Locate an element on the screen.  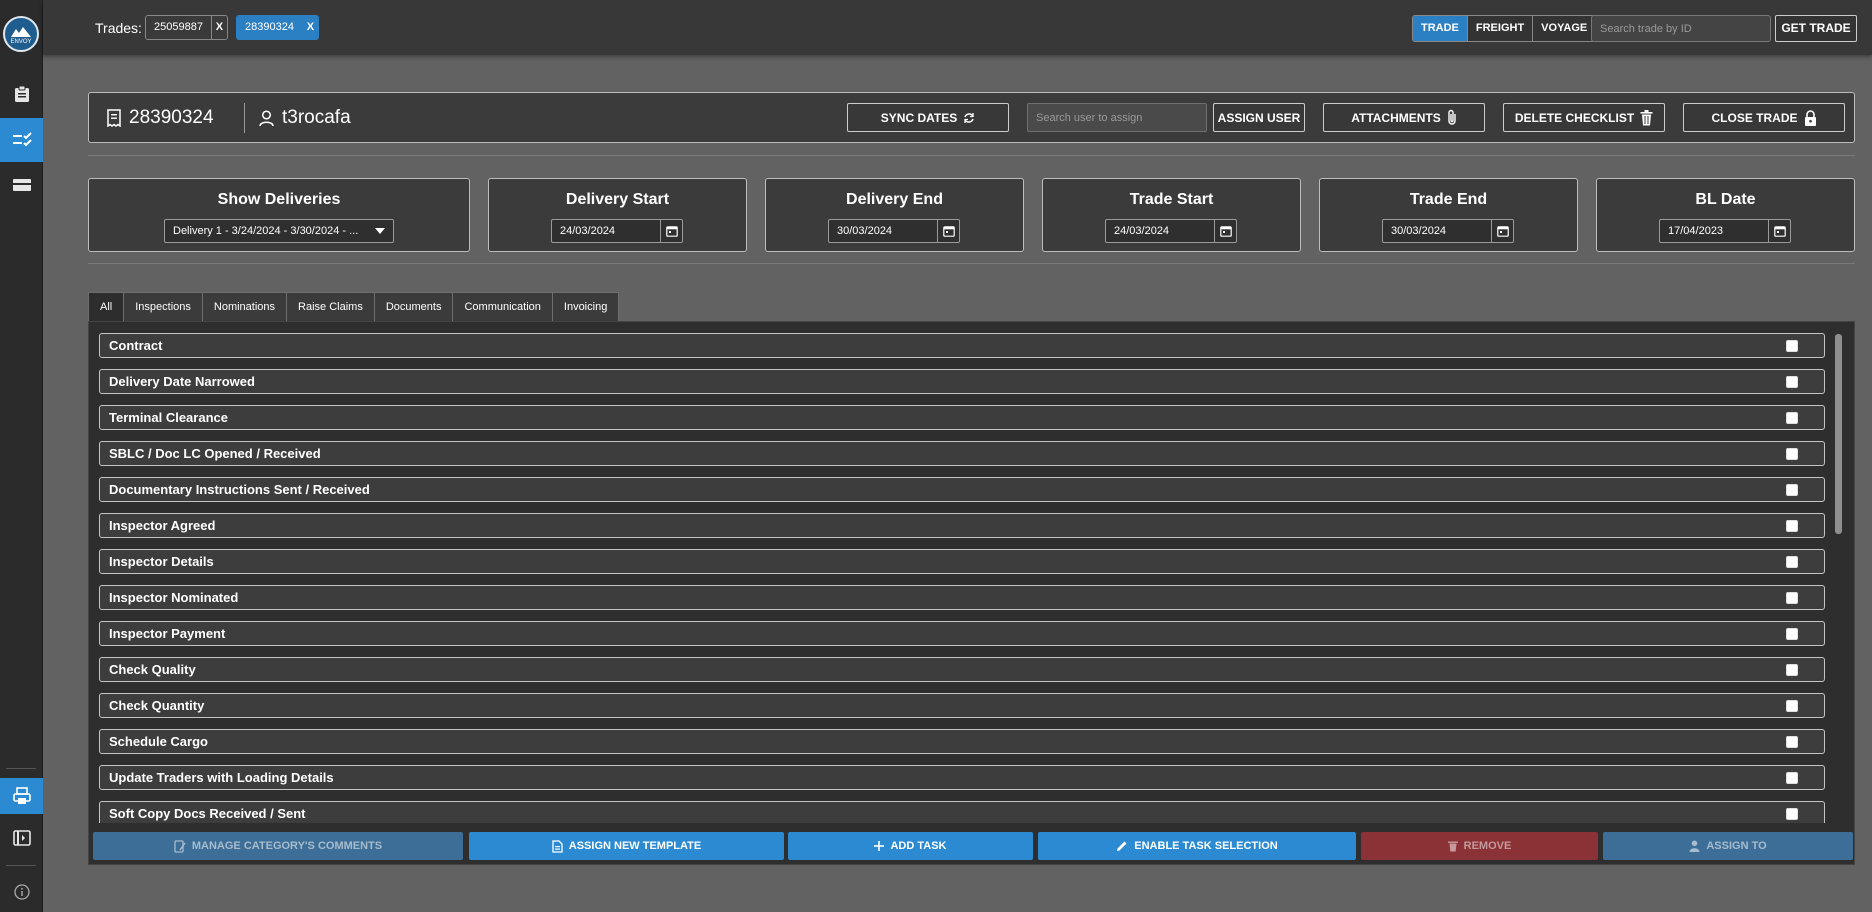
task-row: Terminal Clearance is located at coordinates (962, 417).